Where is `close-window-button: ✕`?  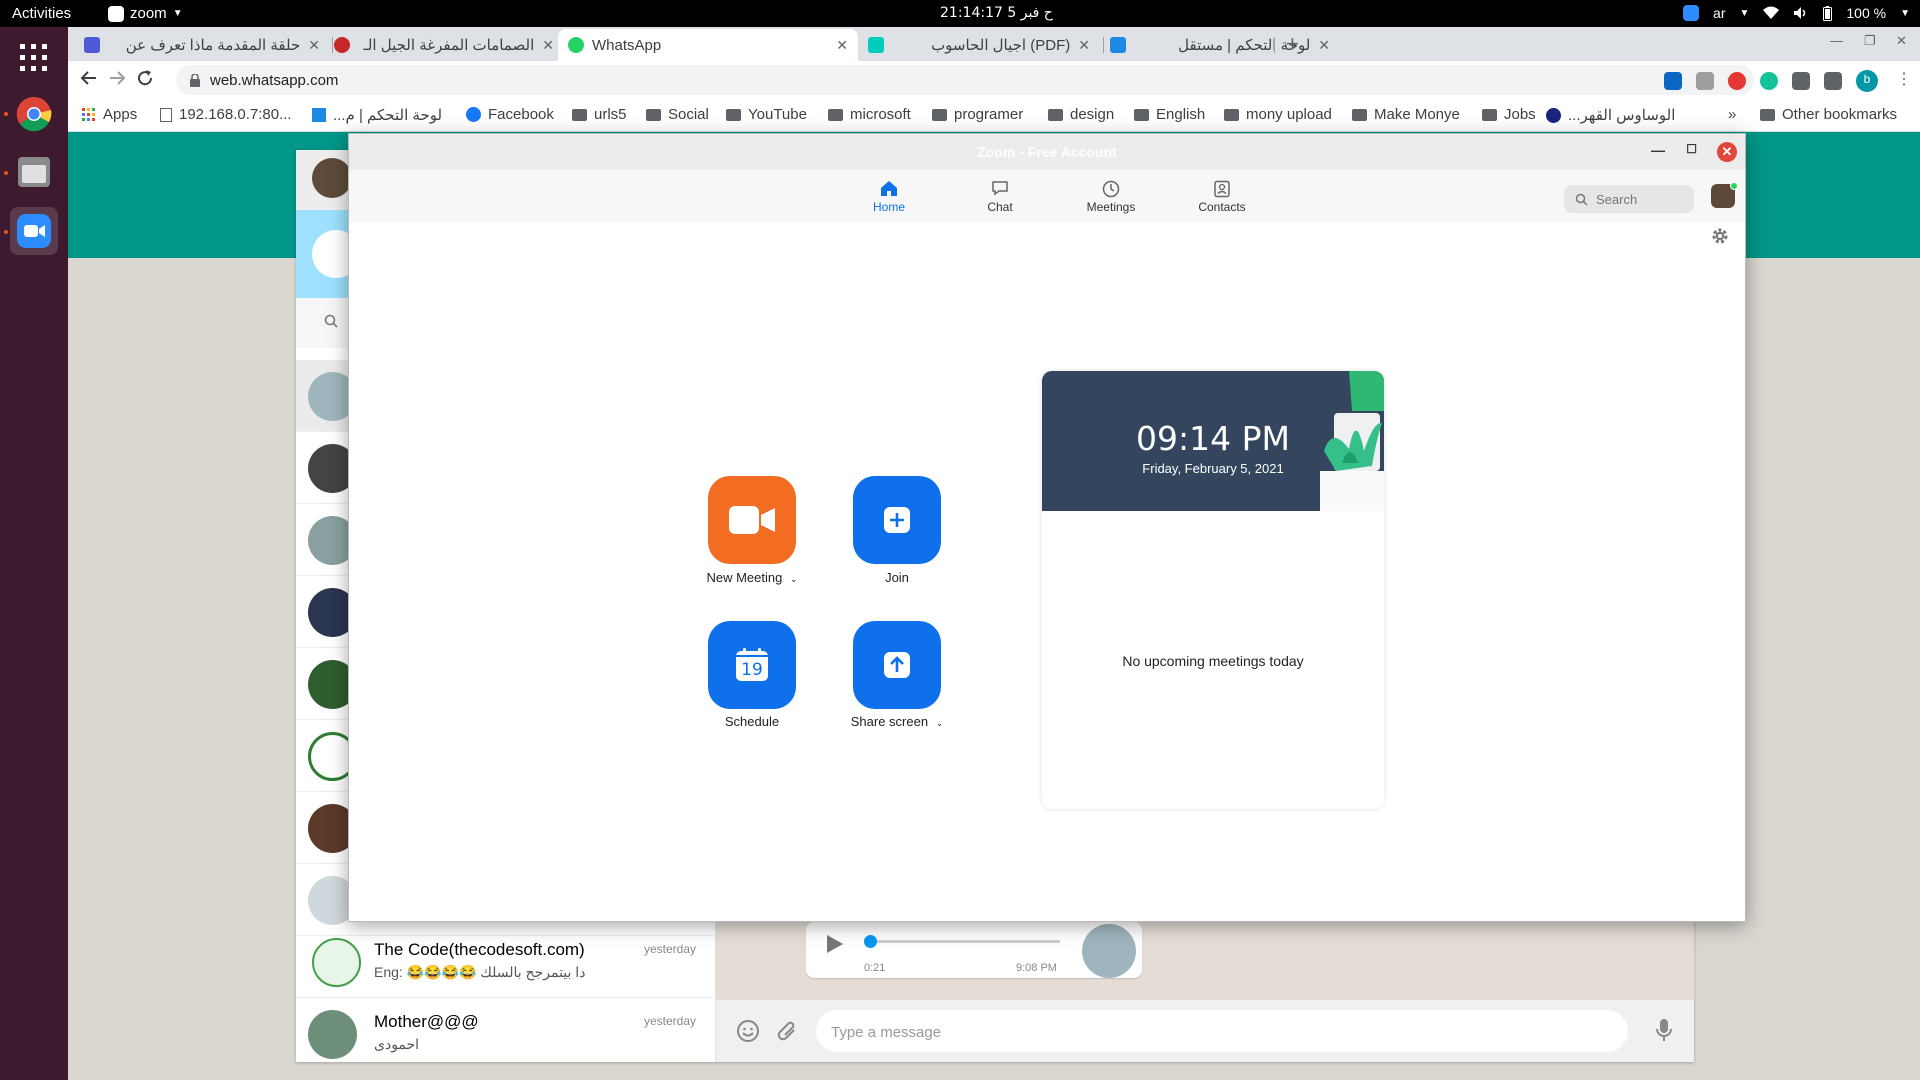 close-window-button: ✕ is located at coordinates (1901, 41).